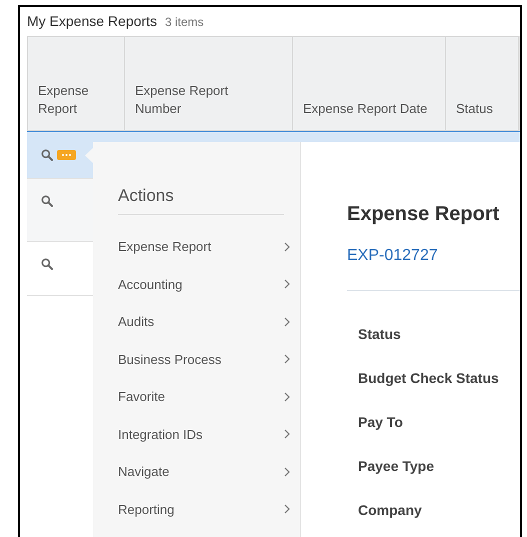 Image resolution: width=527 pixels, height=537 pixels. I want to click on item-count: 3 items, so click(184, 22).